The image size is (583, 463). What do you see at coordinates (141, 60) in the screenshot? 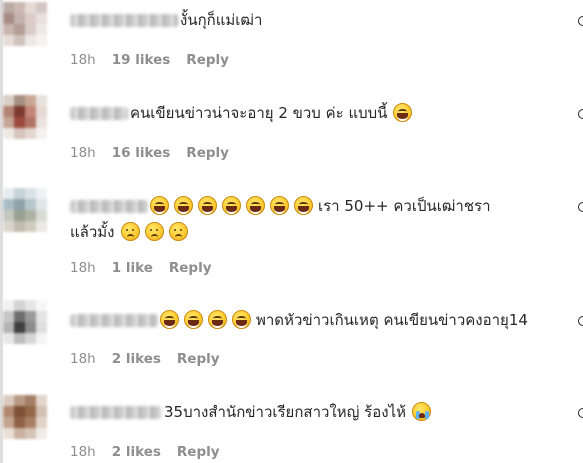
I see `likes-count-link: 19 likes` at bounding box center [141, 60].